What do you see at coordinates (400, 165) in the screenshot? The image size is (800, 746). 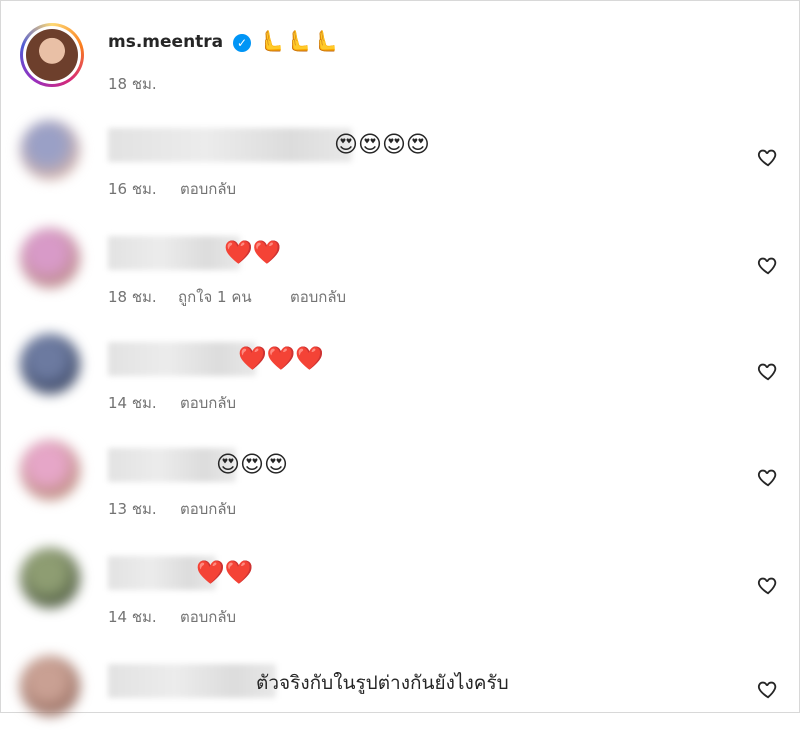 I see `comment-item: 😍😍😍😍 16 ชม. ตอบกลับ` at bounding box center [400, 165].